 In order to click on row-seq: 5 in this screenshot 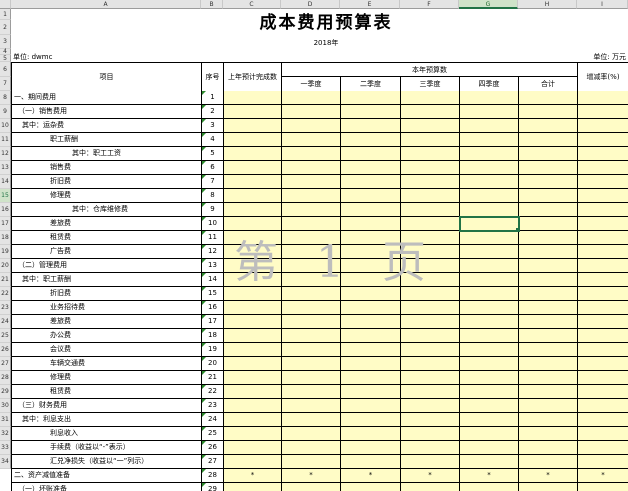, I will do `click(213, 154)`.